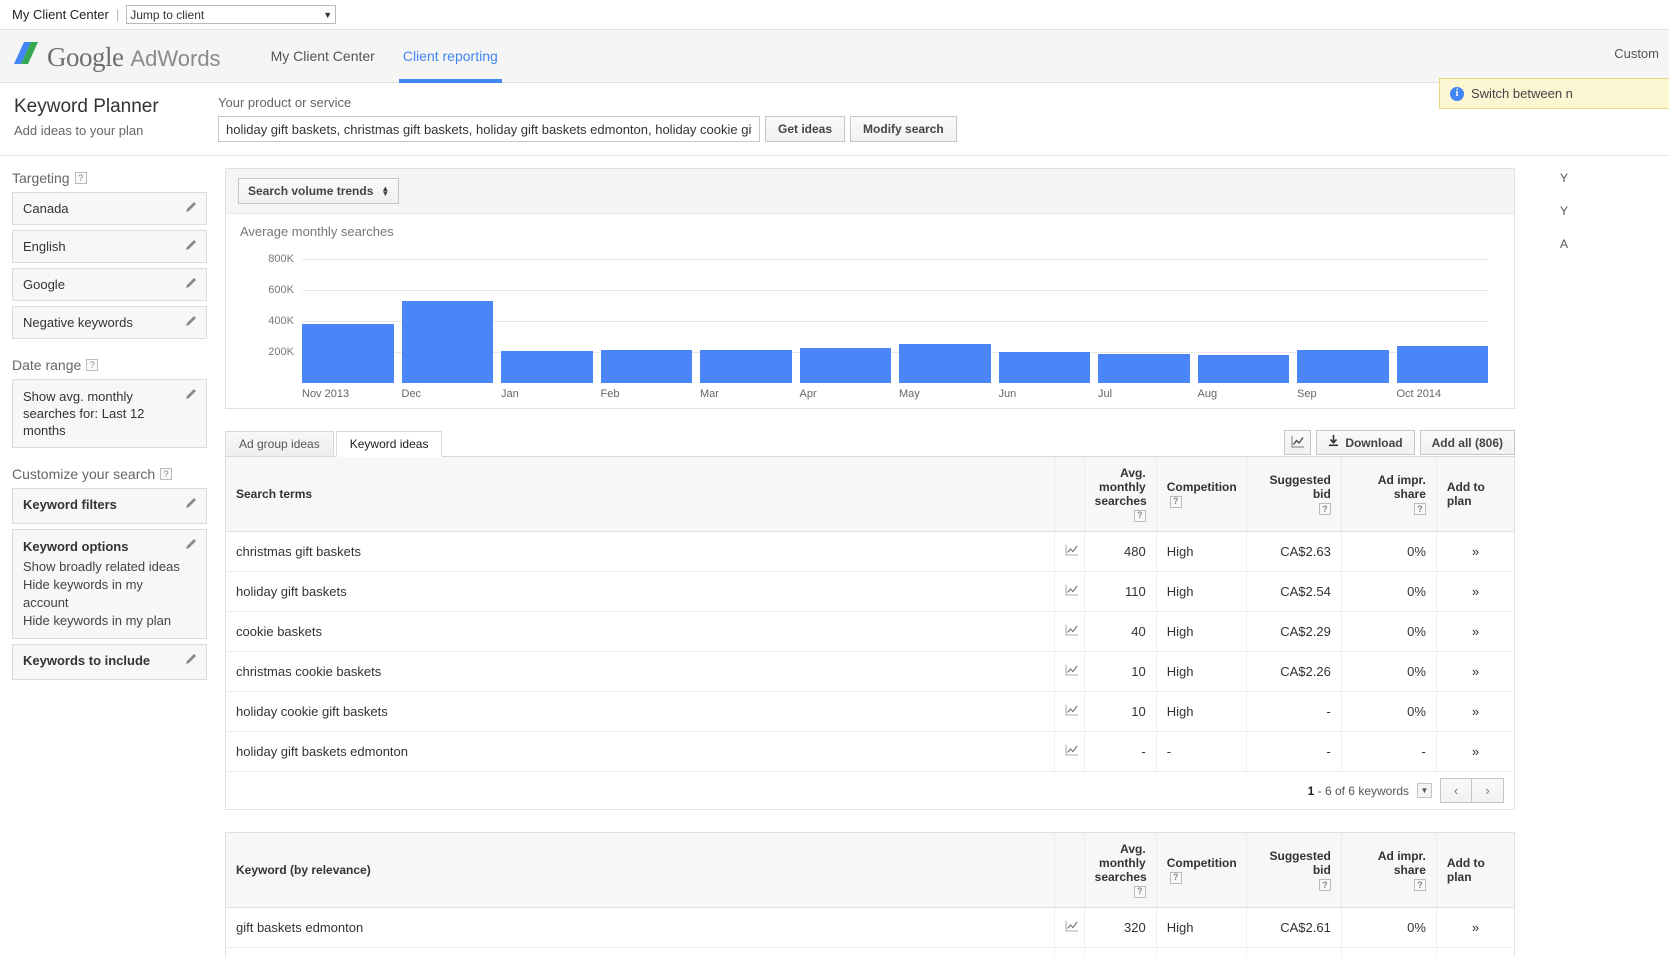 This screenshot has width=1669, height=957. Describe the element at coordinates (231, 14) in the screenshot. I see `jump-to-client-select: Jump to client ▼` at that location.